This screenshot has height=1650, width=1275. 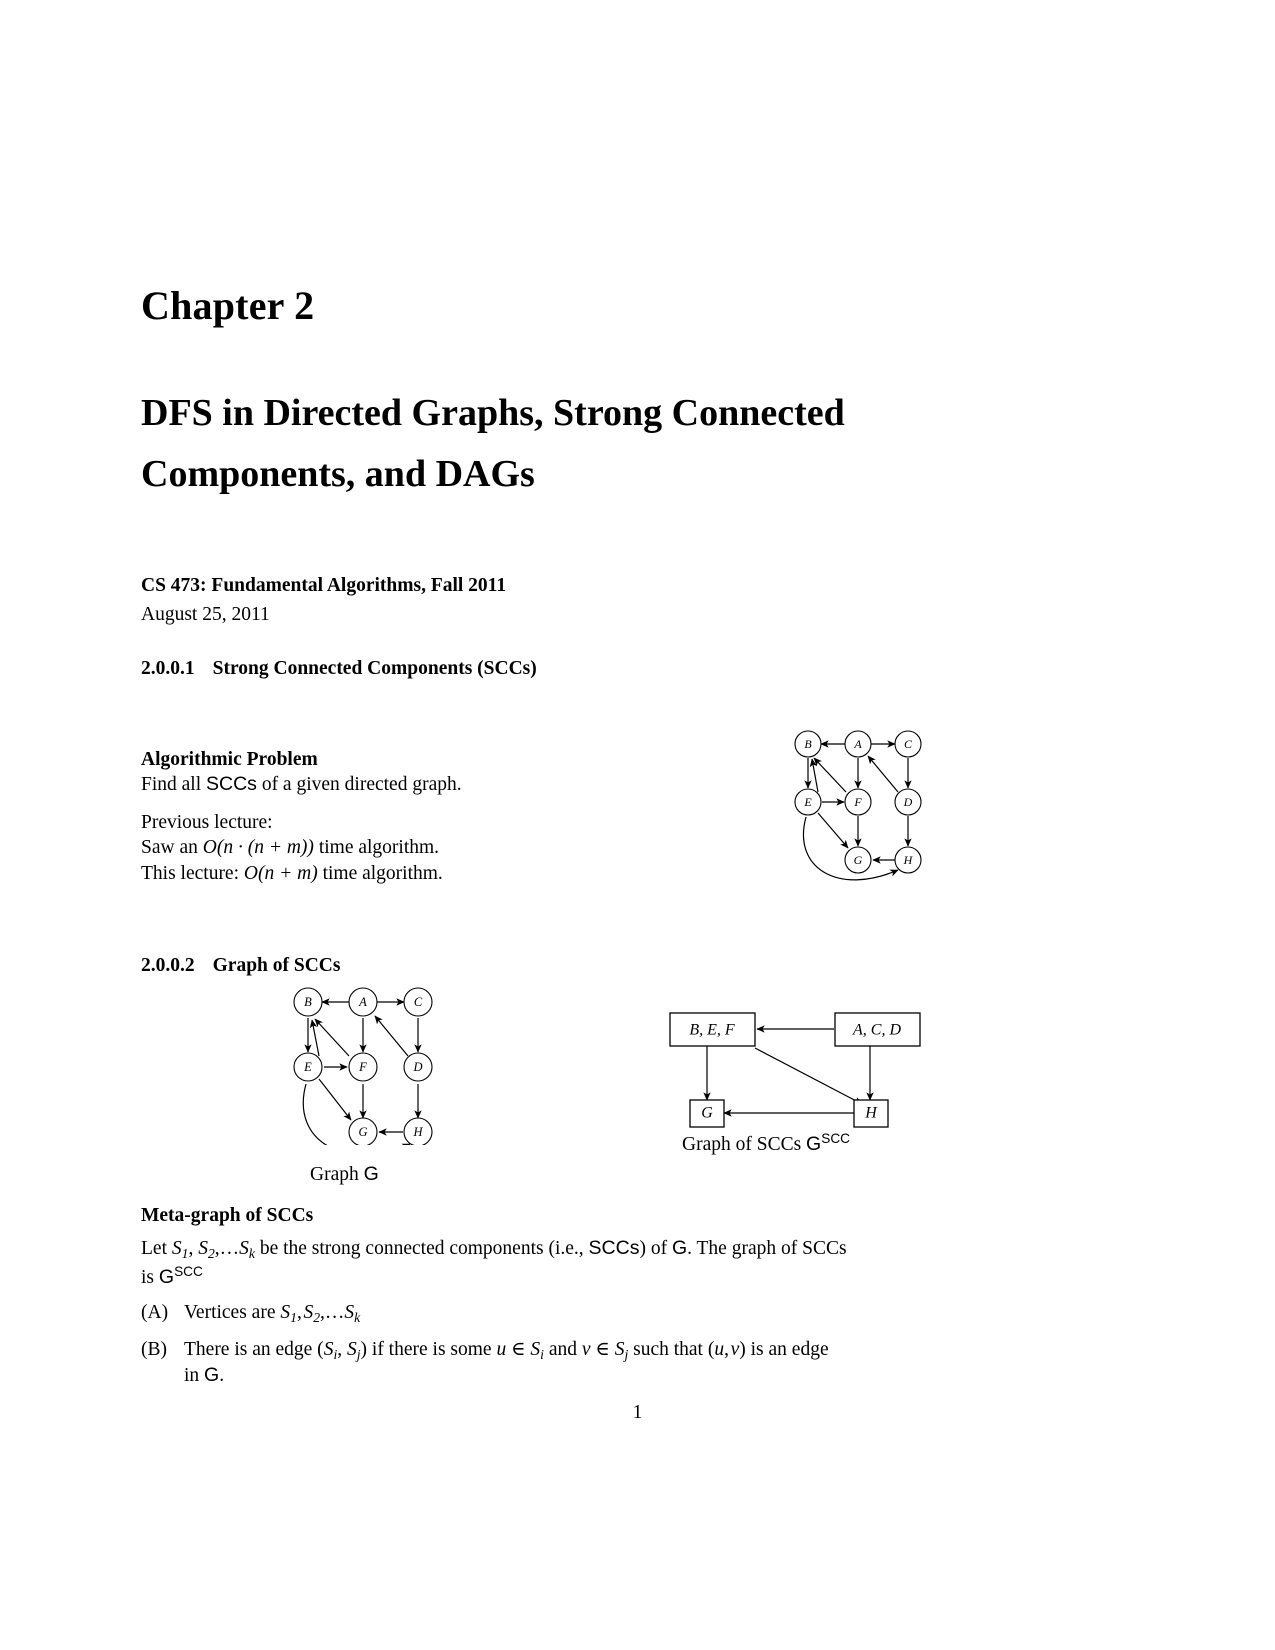 I want to click on b-text-1: There is an edge (, so click(x=254, y=1349).